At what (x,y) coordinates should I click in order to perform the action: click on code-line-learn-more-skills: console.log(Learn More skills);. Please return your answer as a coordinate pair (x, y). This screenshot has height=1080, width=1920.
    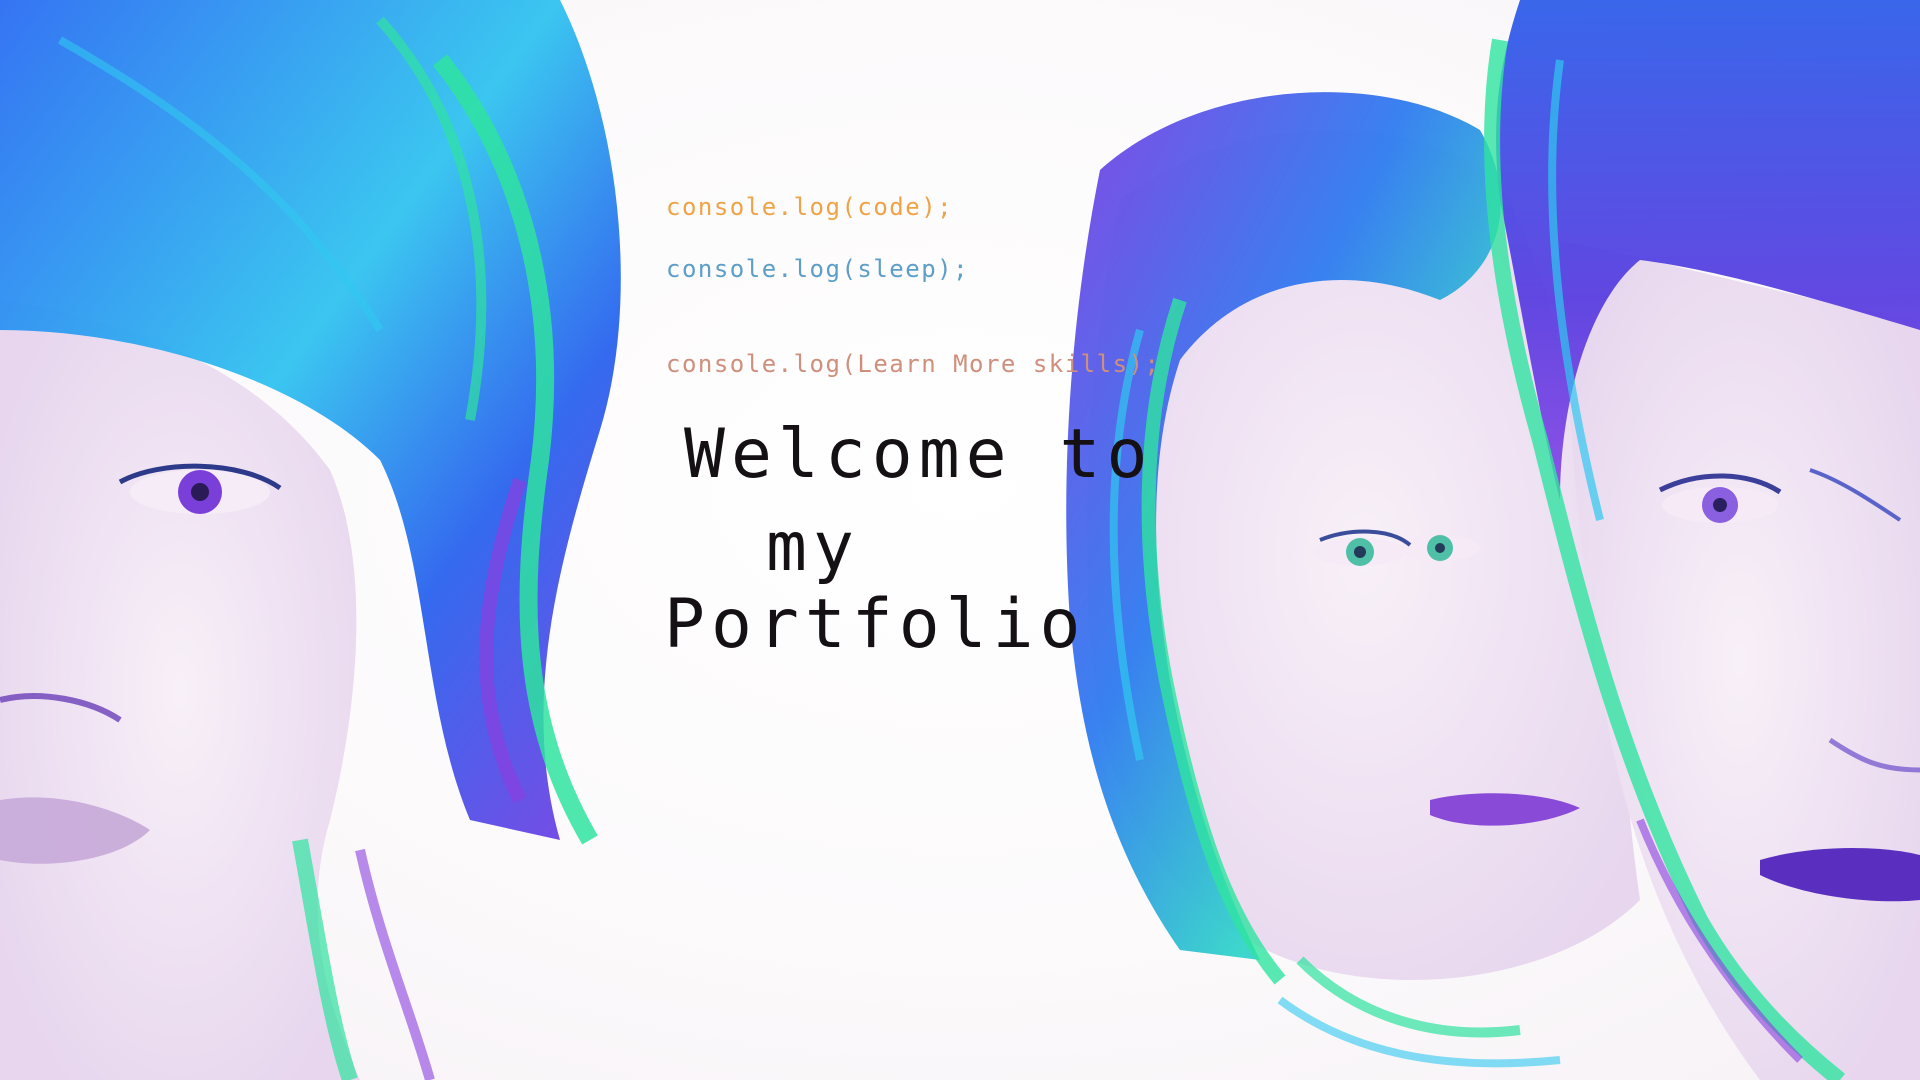
    Looking at the image, I should click on (913, 364).